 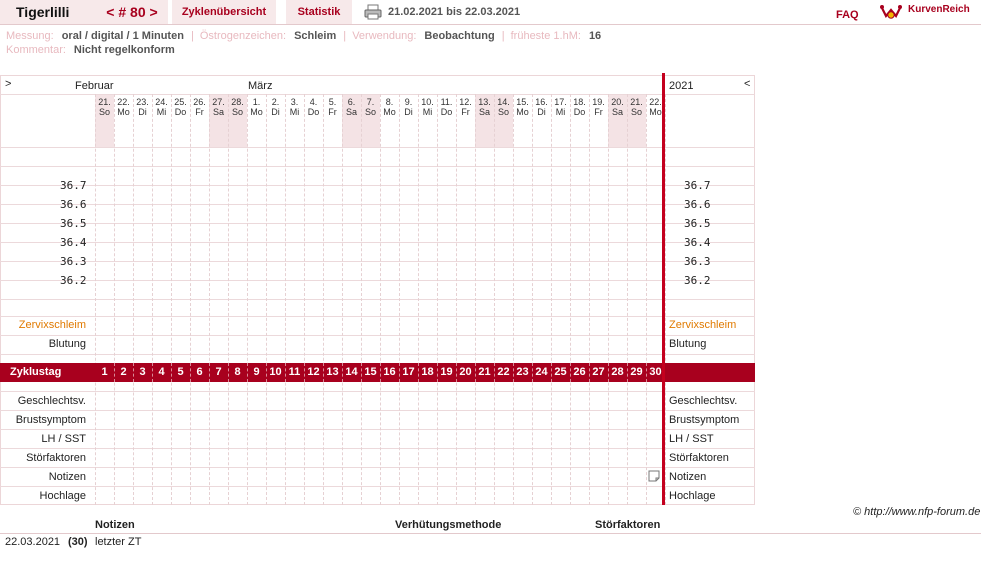 What do you see at coordinates (275, 372) in the screenshot?
I see `cycle-day-number: 10` at bounding box center [275, 372].